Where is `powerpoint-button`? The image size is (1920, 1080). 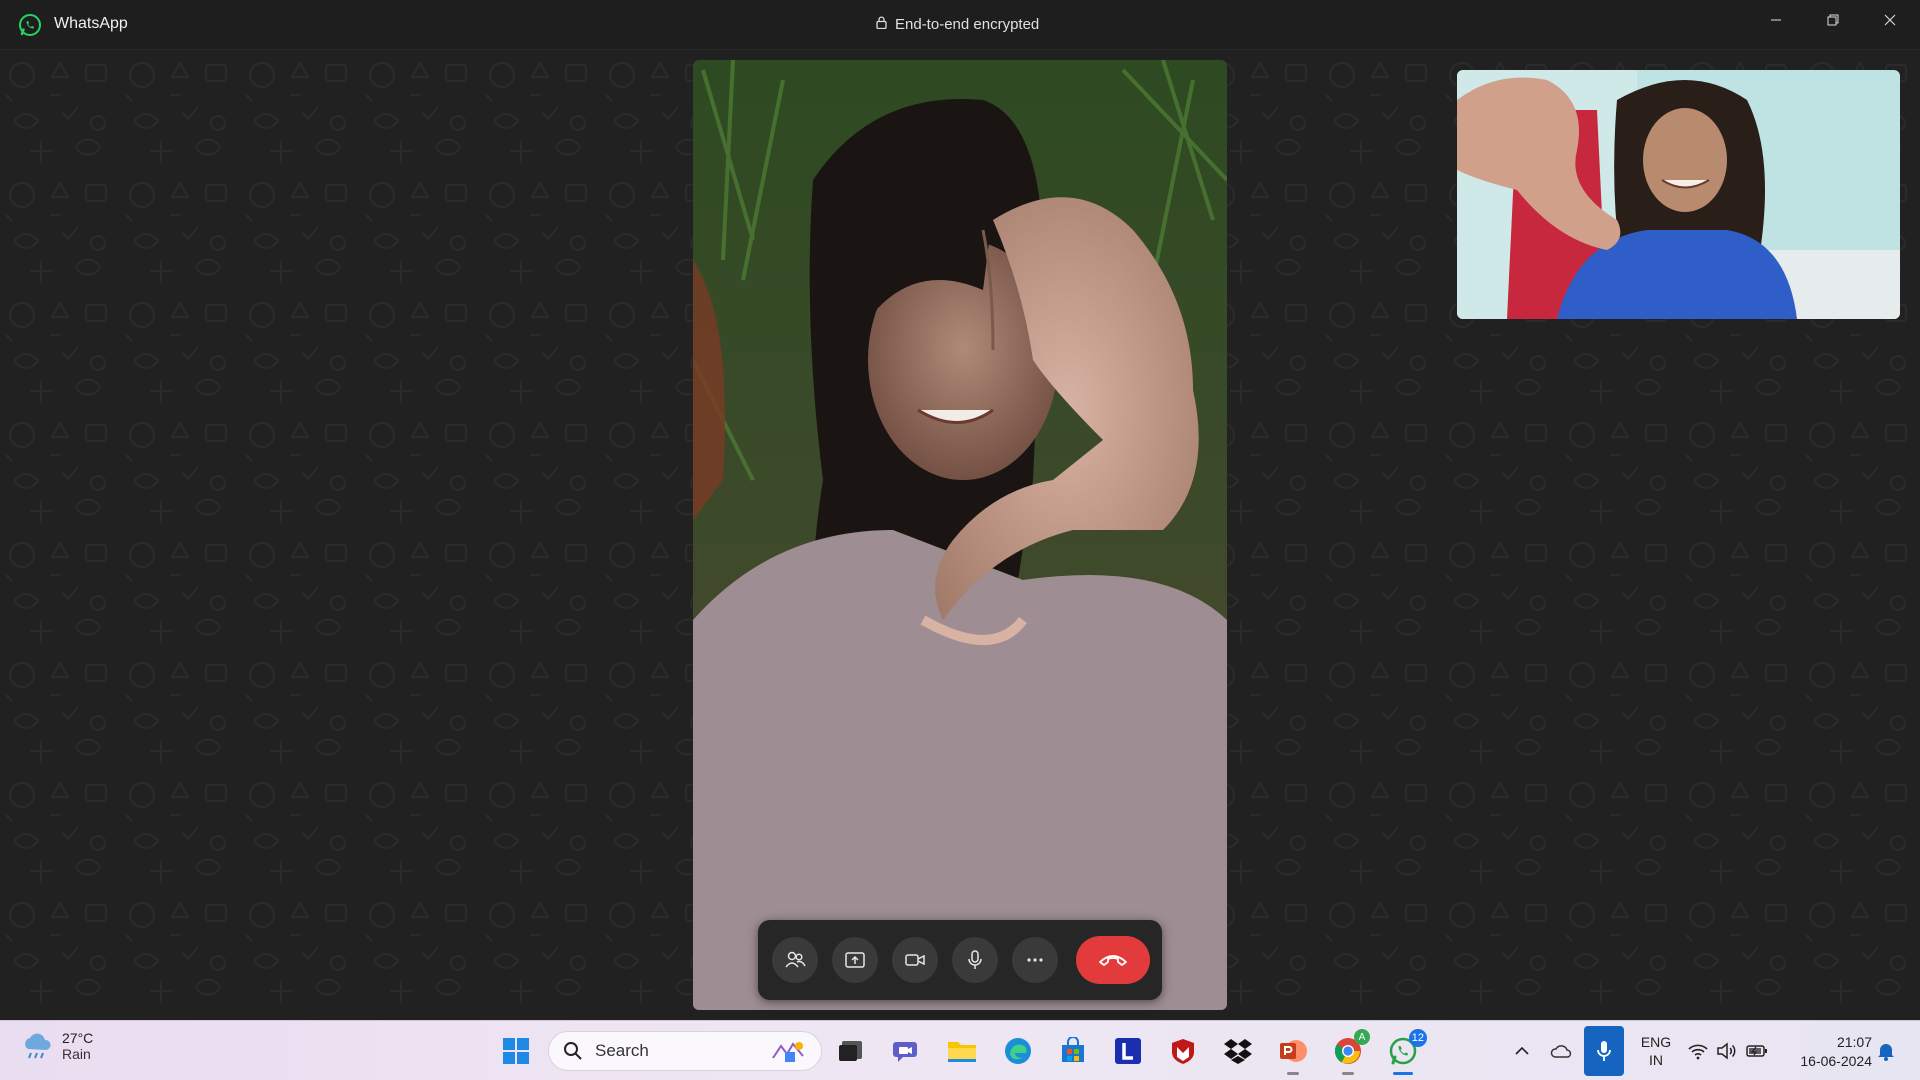
powerpoint-button is located at coordinates (1293, 1055).